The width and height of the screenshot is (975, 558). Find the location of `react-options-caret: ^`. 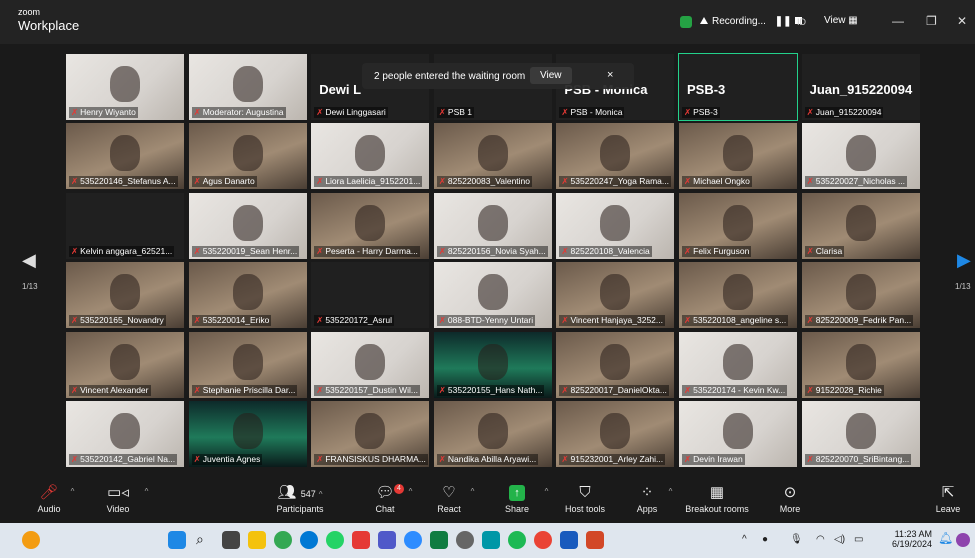

react-options-caret: ^ is located at coordinates (471, 491).